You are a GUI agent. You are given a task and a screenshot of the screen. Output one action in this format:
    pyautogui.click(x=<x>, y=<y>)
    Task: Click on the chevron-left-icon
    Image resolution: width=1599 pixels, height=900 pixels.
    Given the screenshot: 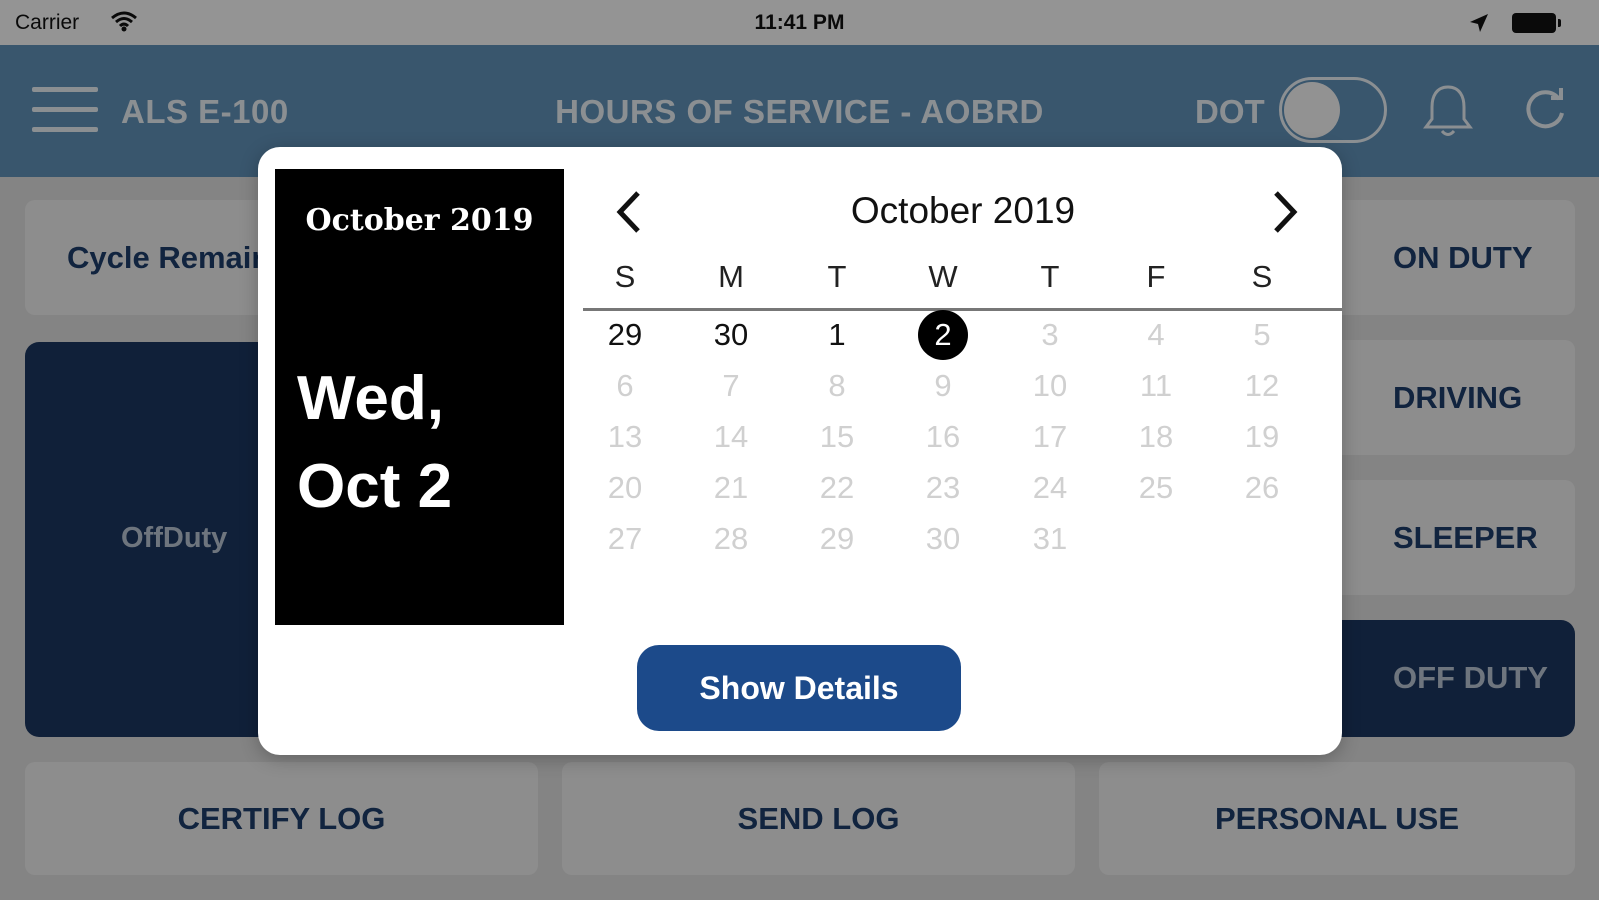 What is the action you would take?
    pyautogui.click(x=628, y=212)
    